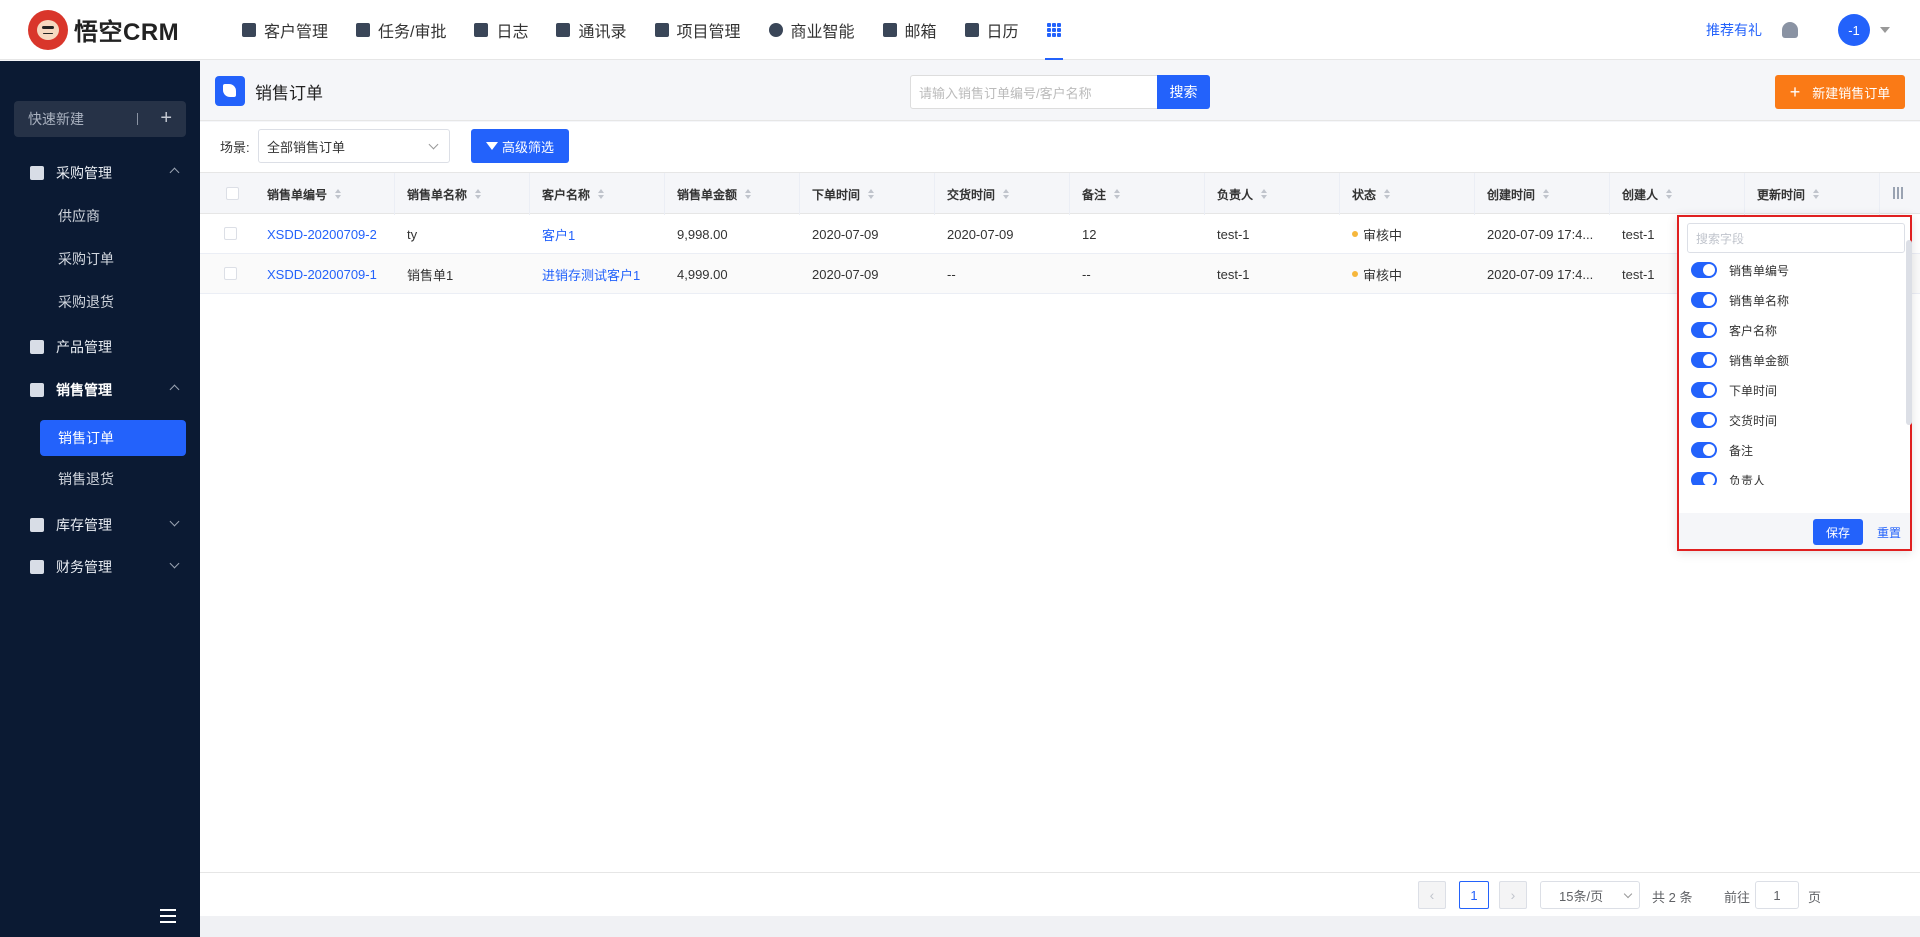 Image resolution: width=1920 pixels, height=937 pixels. I want to click on column-header: 创建人, so click(1677, 194).